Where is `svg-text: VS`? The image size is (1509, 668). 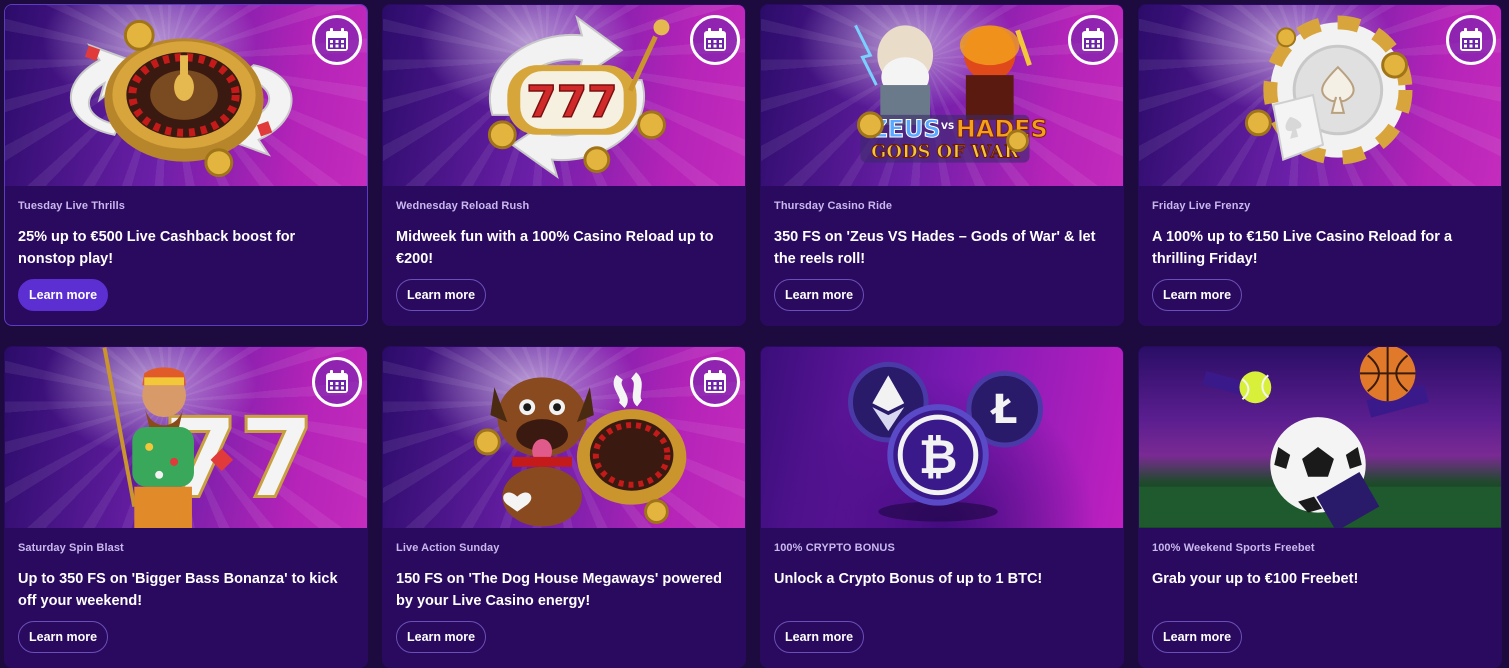
svg-text: VS is located at coordinates (947, 127).